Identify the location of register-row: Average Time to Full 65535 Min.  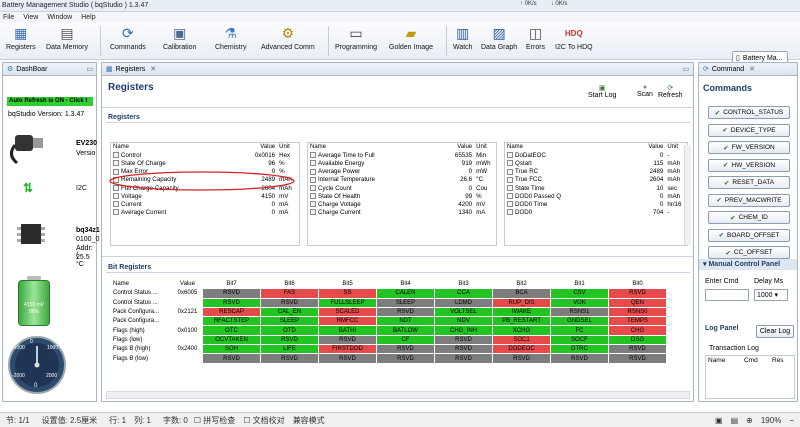
(402, 155).